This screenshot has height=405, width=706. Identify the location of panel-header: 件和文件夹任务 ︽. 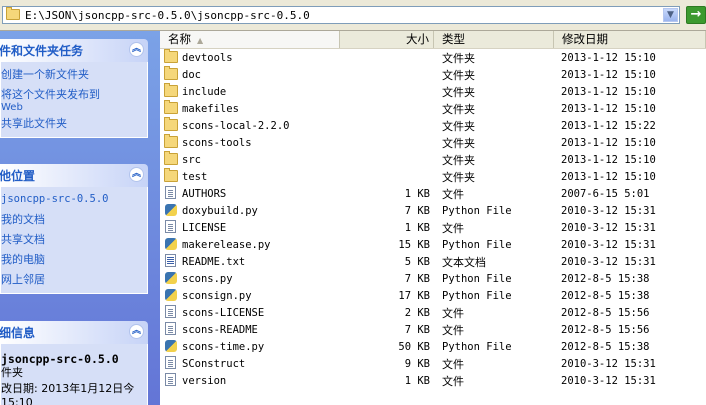
(74, 50).